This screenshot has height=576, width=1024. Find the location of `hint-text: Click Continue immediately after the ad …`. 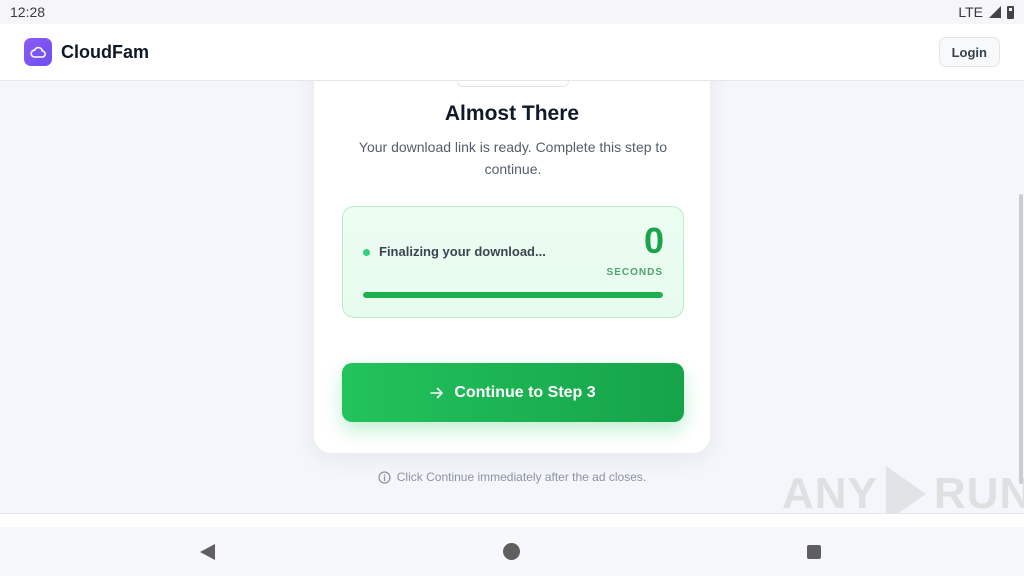

hint-text: Click Continue immediately after the ad … is located at coordinates (512, 477).